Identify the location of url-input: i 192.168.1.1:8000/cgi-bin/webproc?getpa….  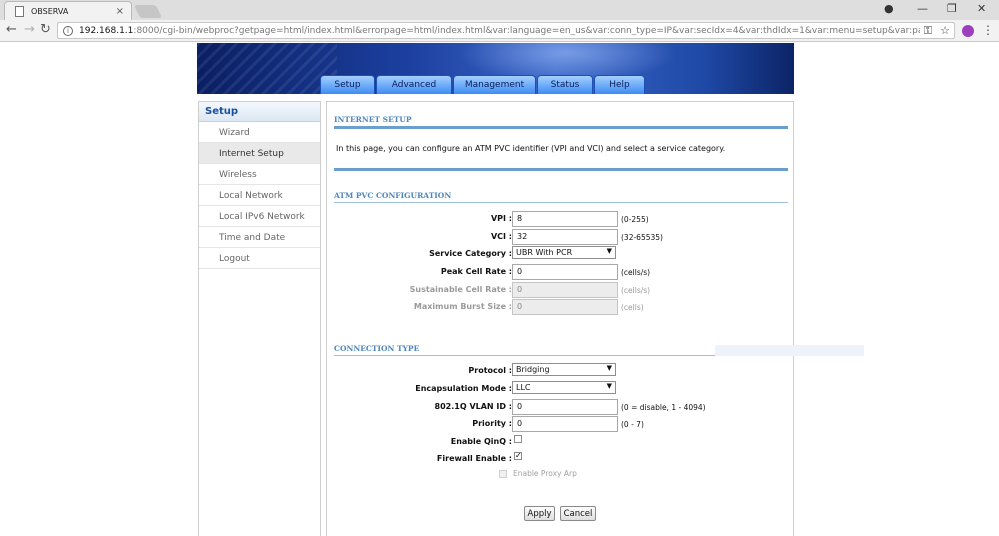
(506, 30).